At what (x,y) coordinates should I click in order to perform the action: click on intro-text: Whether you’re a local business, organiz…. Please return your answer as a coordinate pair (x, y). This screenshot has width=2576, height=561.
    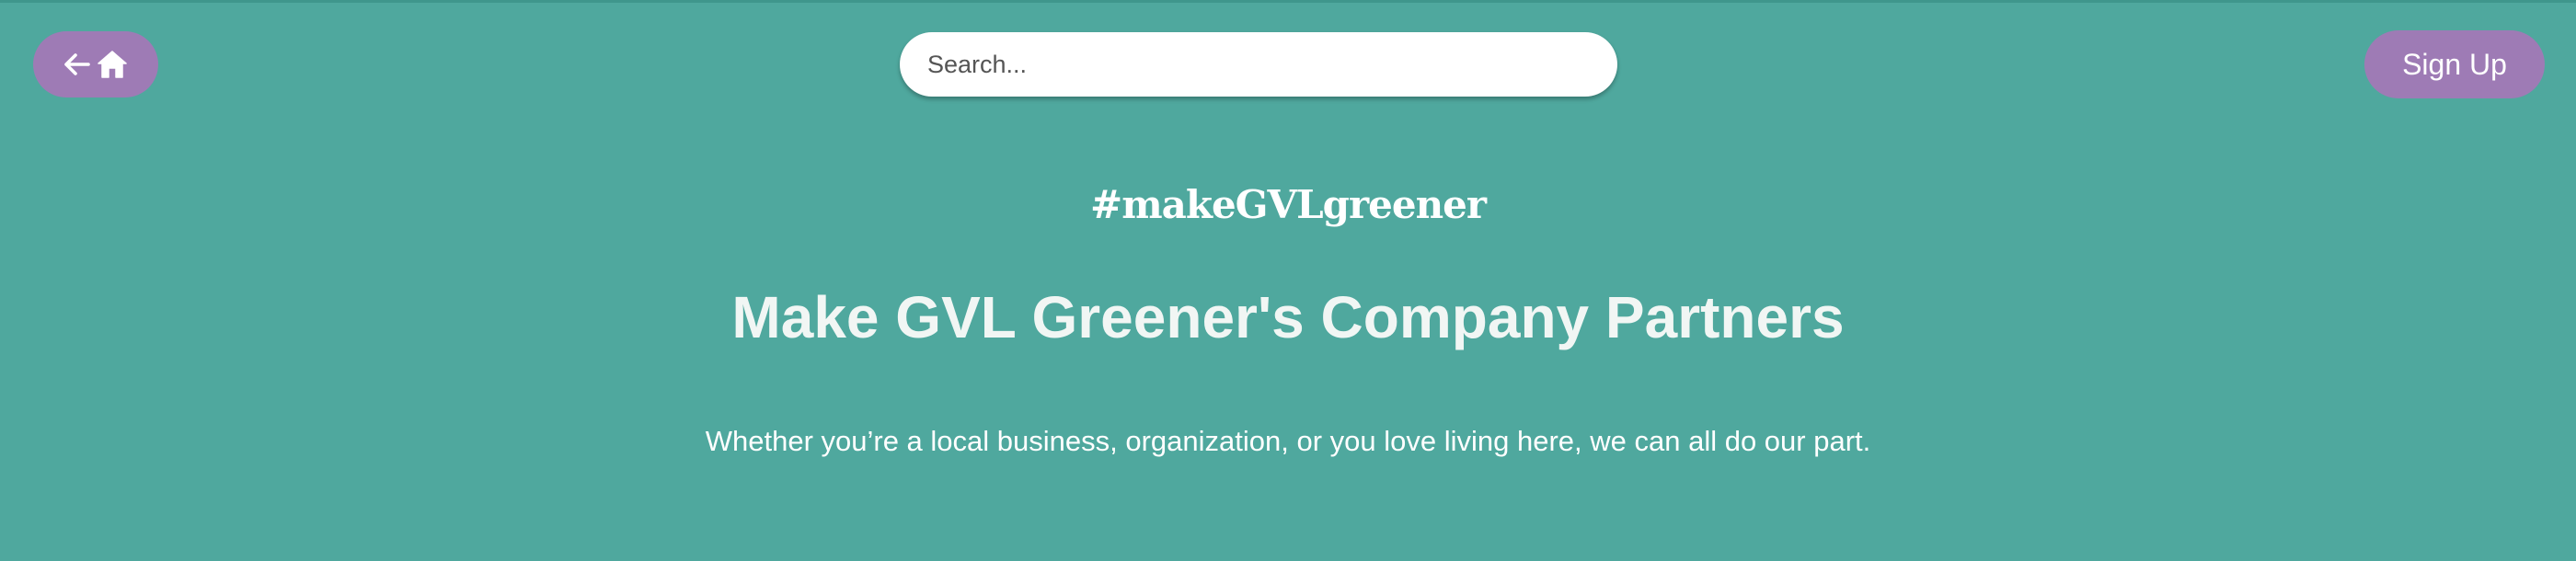
    Looking at the image, I should click on (1288, 441).